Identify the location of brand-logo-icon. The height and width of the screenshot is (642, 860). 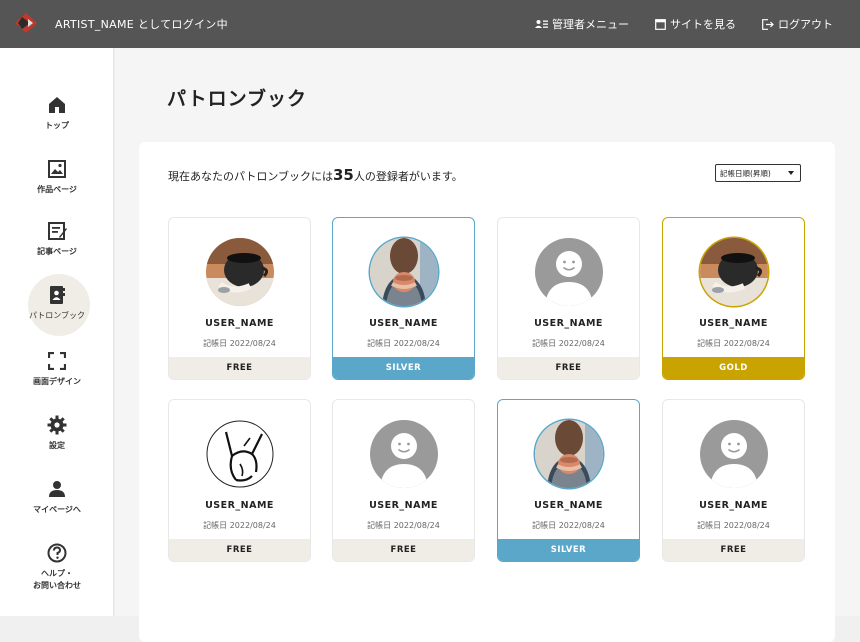
(26, 23).